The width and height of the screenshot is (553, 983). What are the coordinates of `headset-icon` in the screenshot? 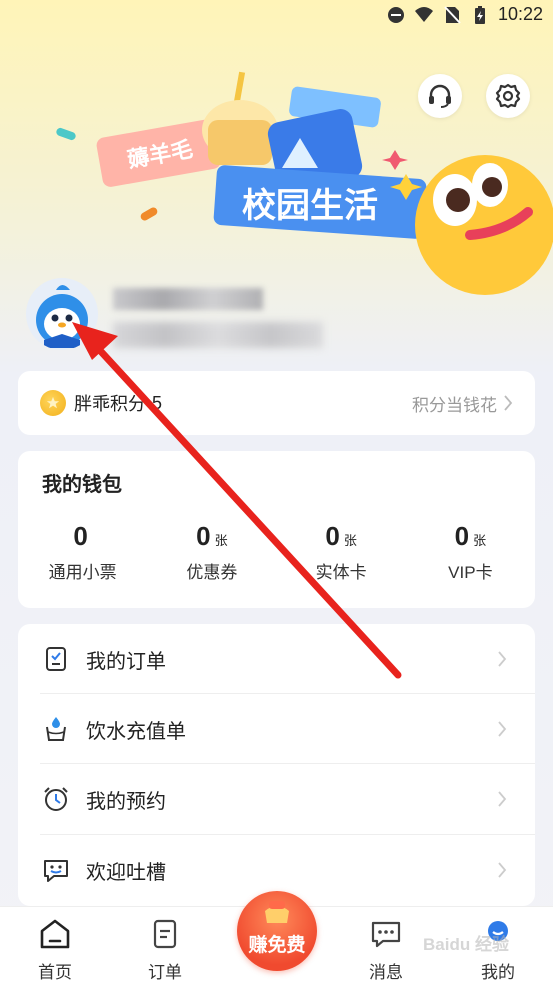 It's located at (440, 96).